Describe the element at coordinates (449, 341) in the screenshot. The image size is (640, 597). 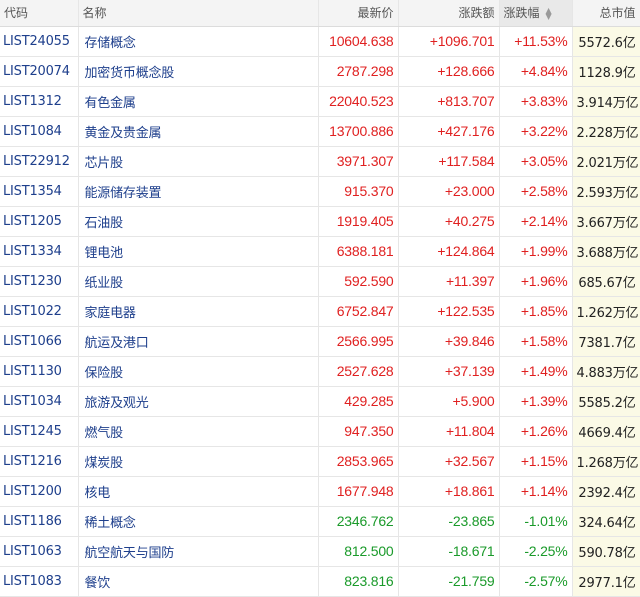
I see `row-change: +39.846` at that location.